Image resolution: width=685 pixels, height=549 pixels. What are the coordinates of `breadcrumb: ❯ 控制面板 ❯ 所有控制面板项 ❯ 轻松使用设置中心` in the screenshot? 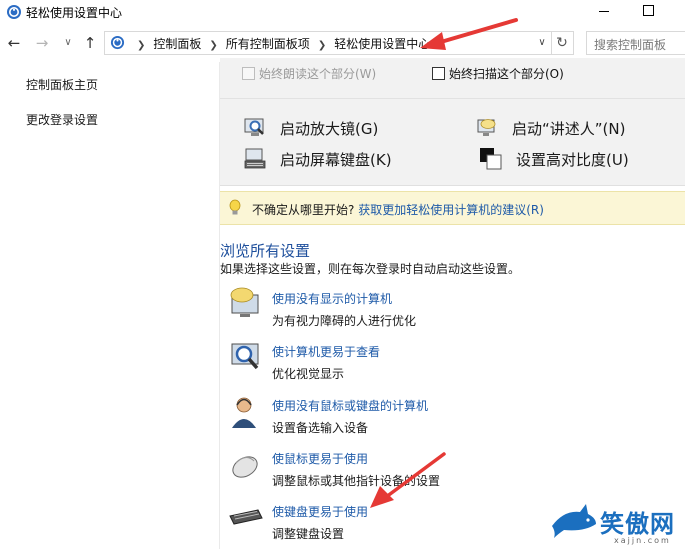 It's located at (279, 43).